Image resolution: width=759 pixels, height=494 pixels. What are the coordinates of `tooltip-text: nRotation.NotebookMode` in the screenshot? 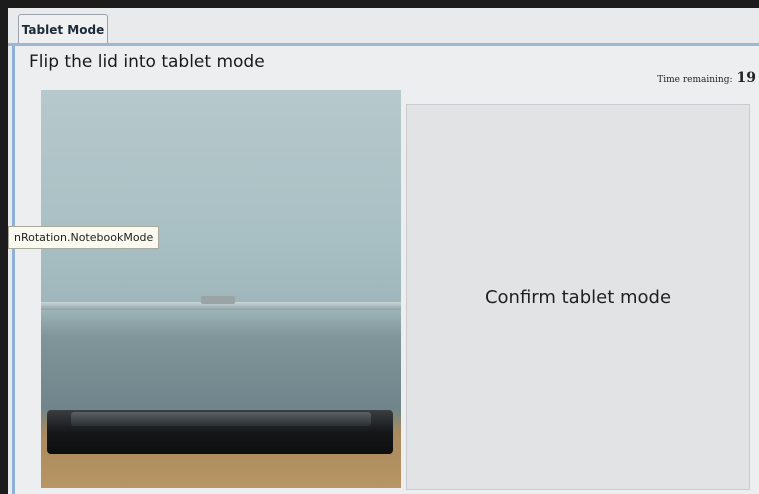 It's located at (84, 237).